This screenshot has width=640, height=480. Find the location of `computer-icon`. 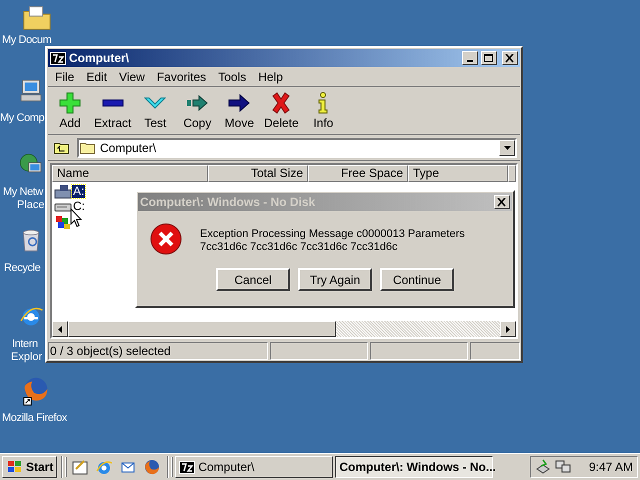

computer-icon is located at coordinates (31, 91).